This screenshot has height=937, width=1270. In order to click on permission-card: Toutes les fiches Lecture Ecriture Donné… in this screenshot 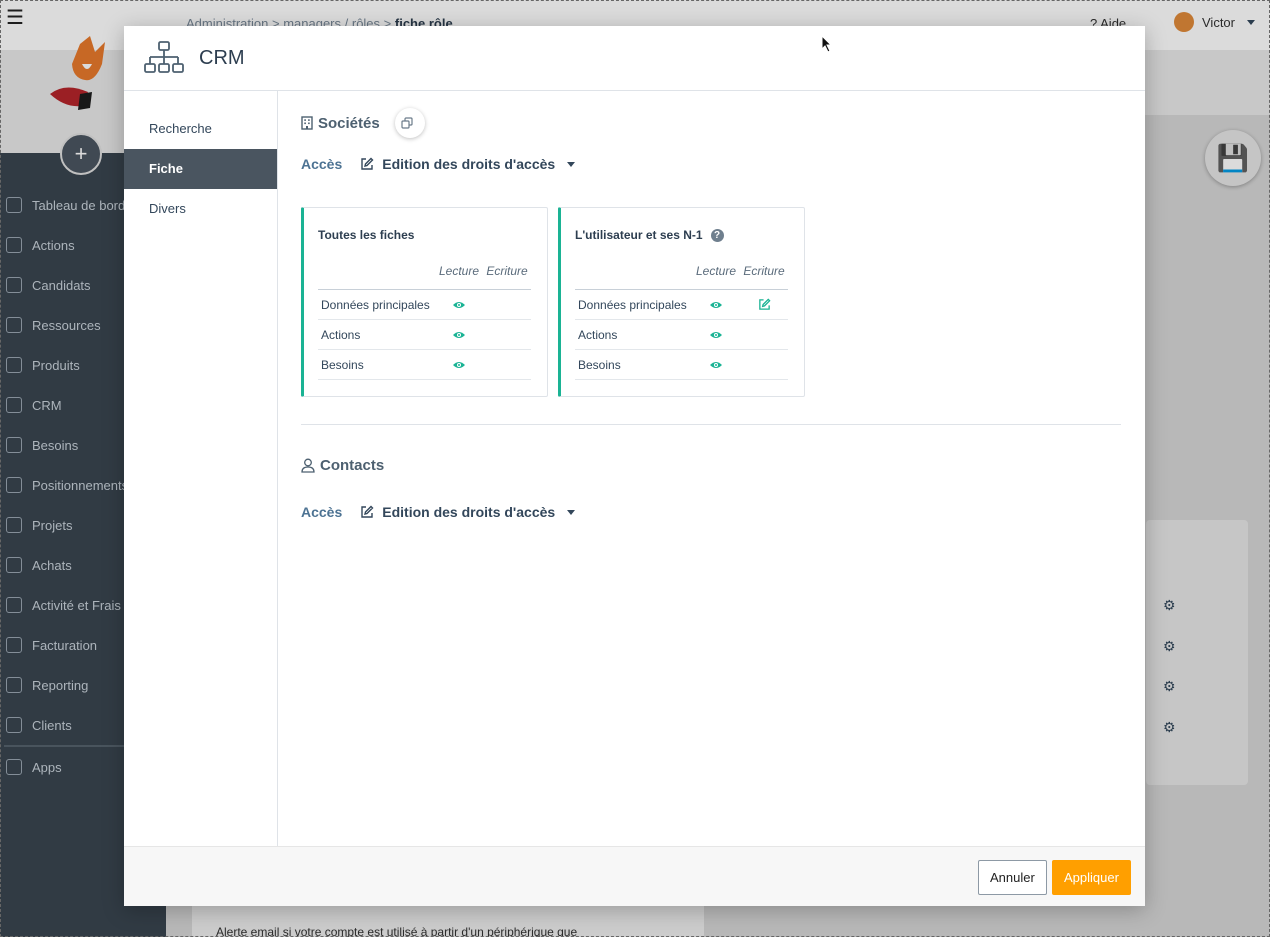, I will do `click(424, 302)`.